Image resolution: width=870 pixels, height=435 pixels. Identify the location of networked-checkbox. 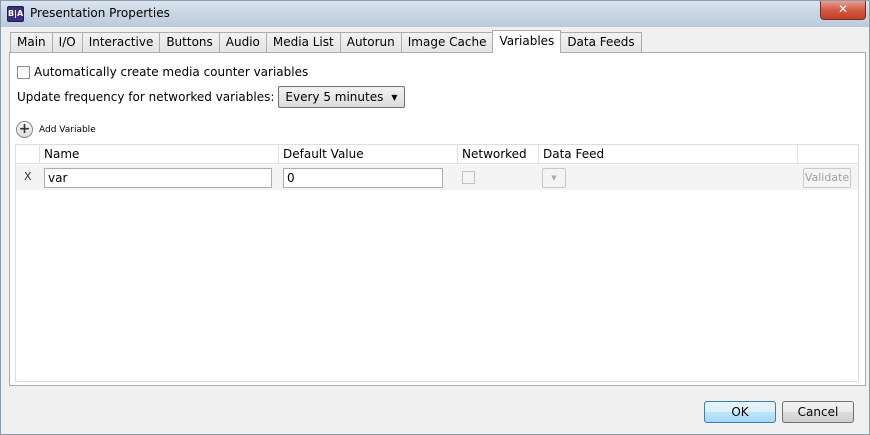
(468, 177).